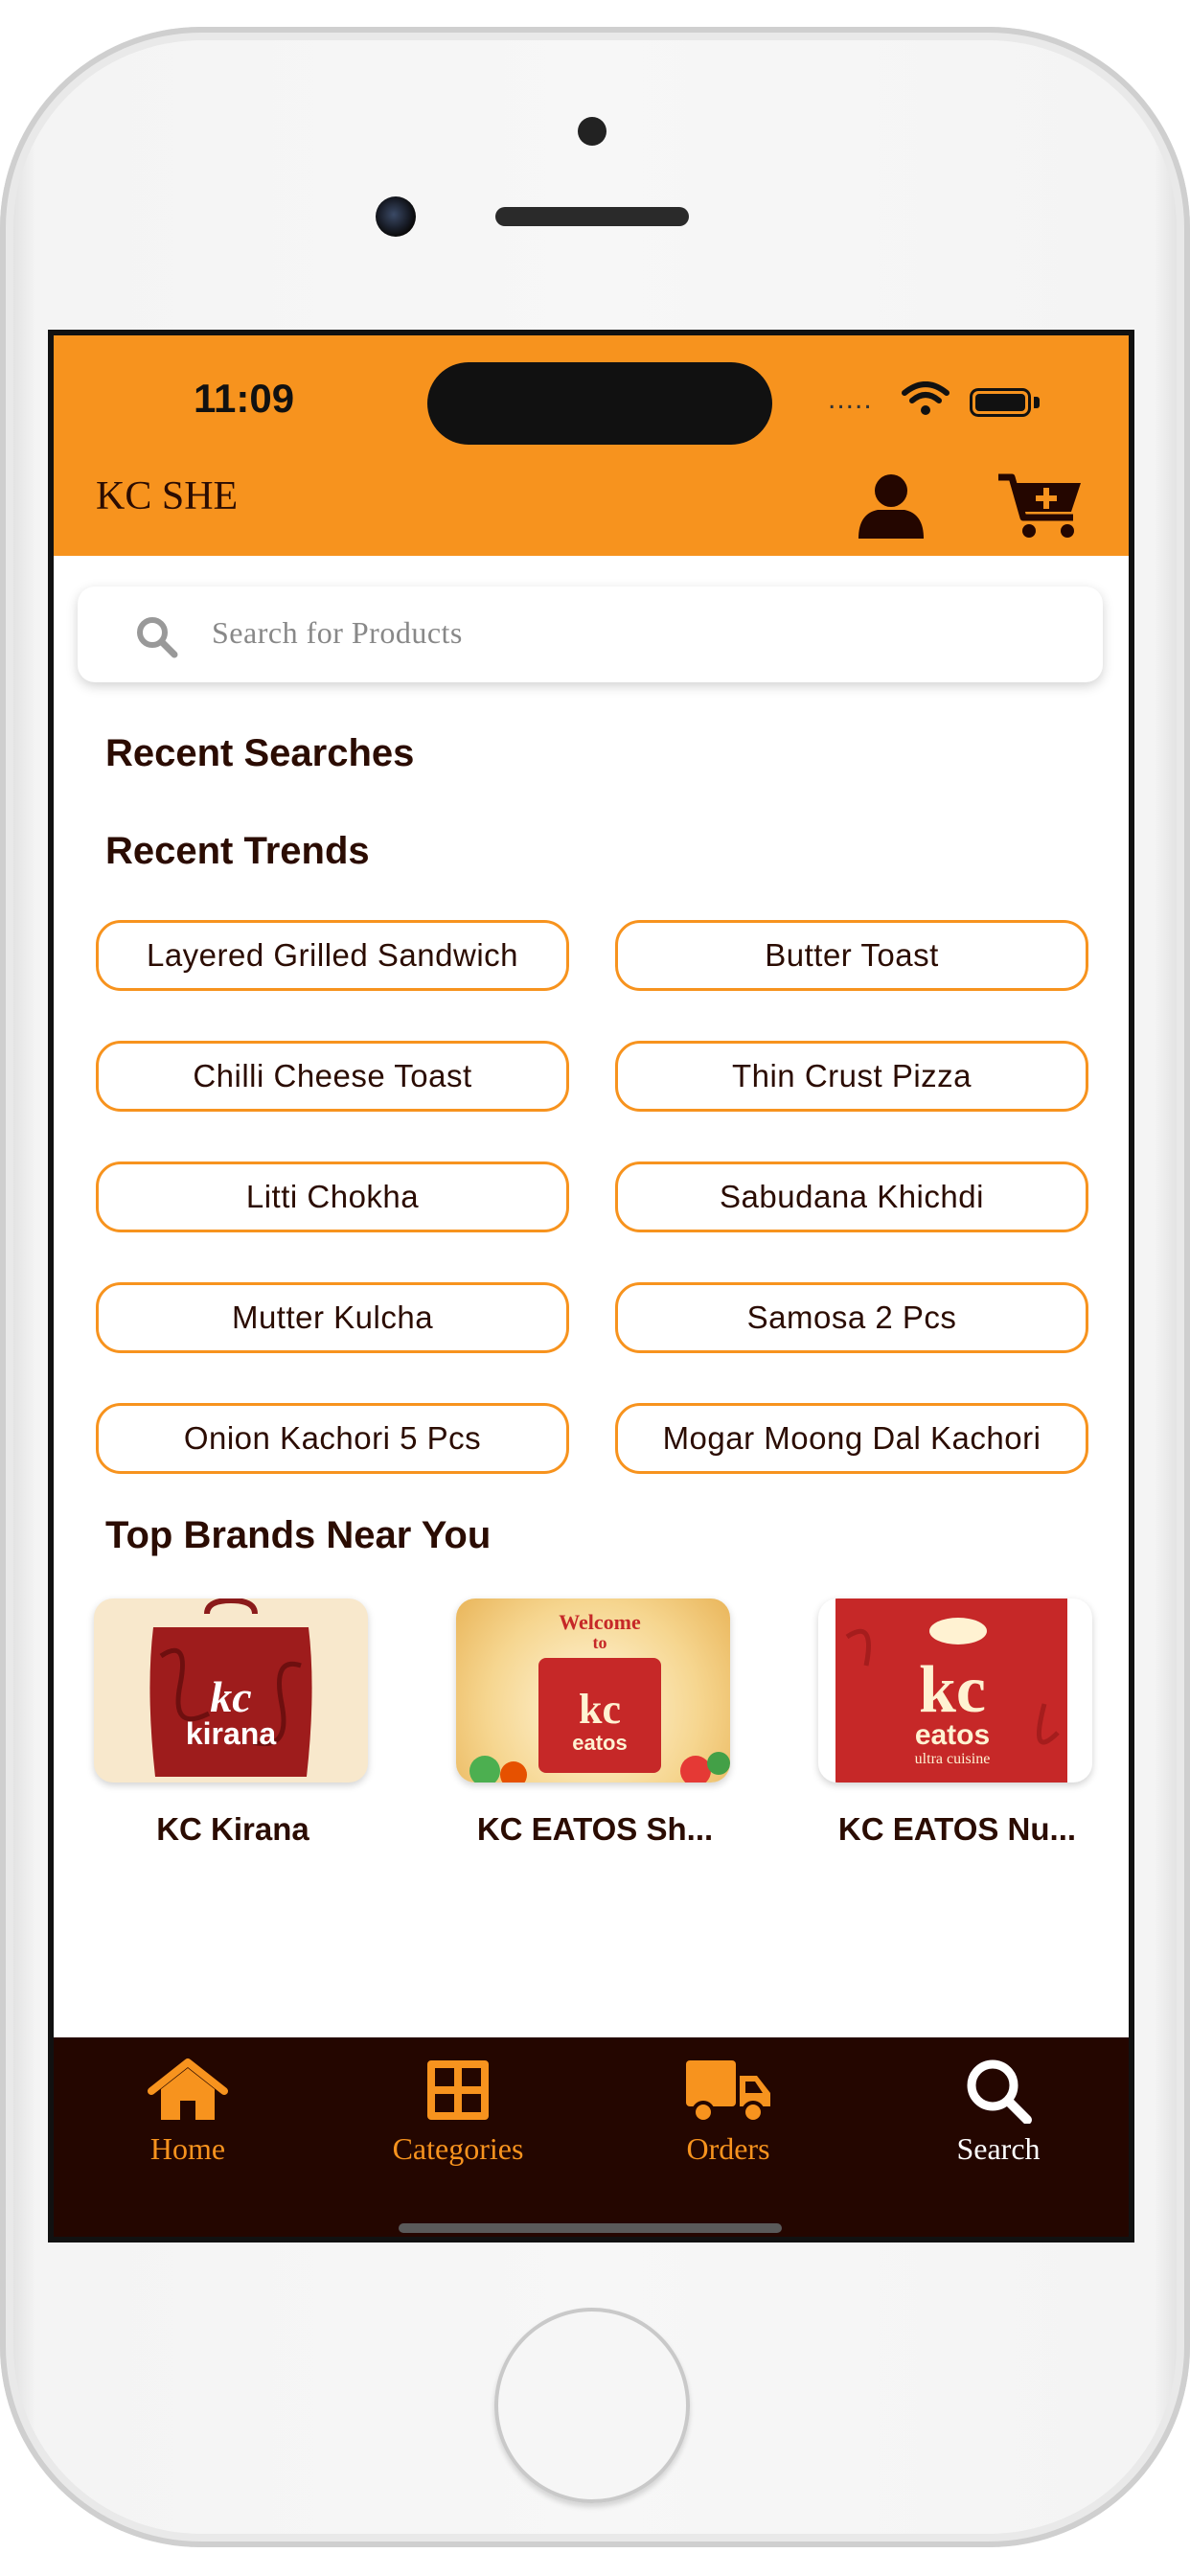 The height and width of the screenshot is (2576, 1190). Describe the element at coordinates (591, 445) in the screenshot. I see `app-header: 11:09 ..... KC SHE` at that location.